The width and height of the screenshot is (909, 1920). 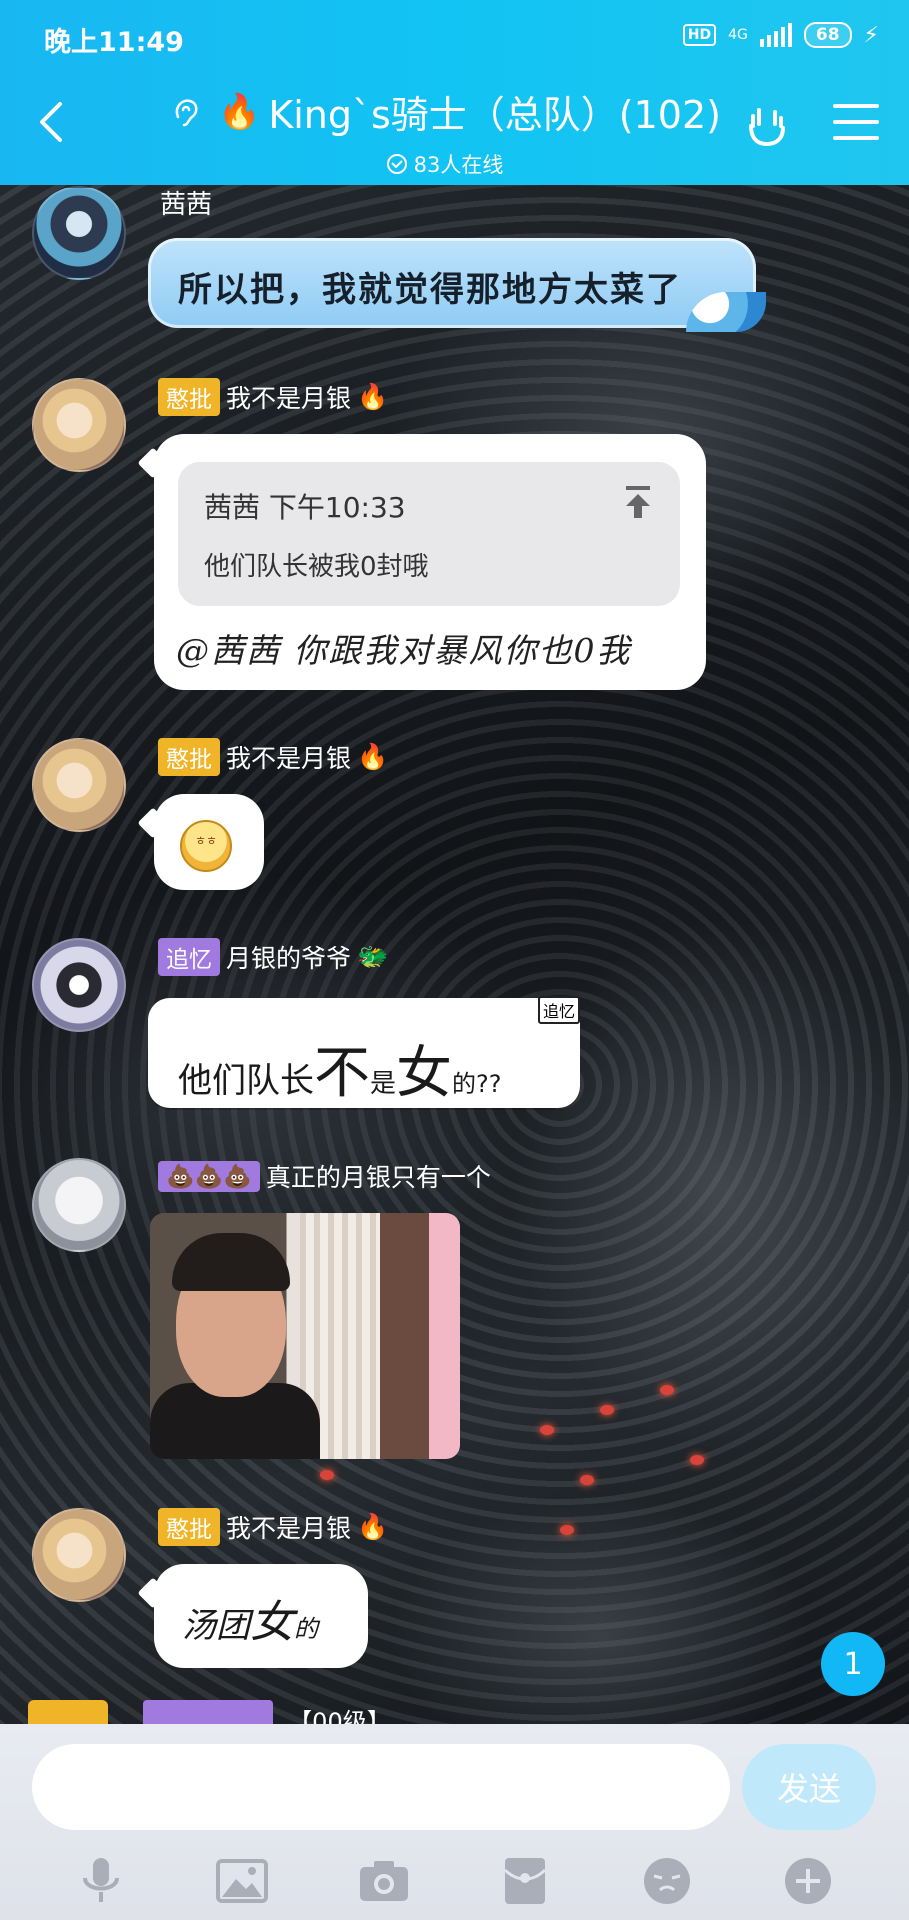 What do you see at coordinates (209, 1176) in the screenshot?
I see `member-tag: 💩💩💩` at bounding box center [209, 1176].